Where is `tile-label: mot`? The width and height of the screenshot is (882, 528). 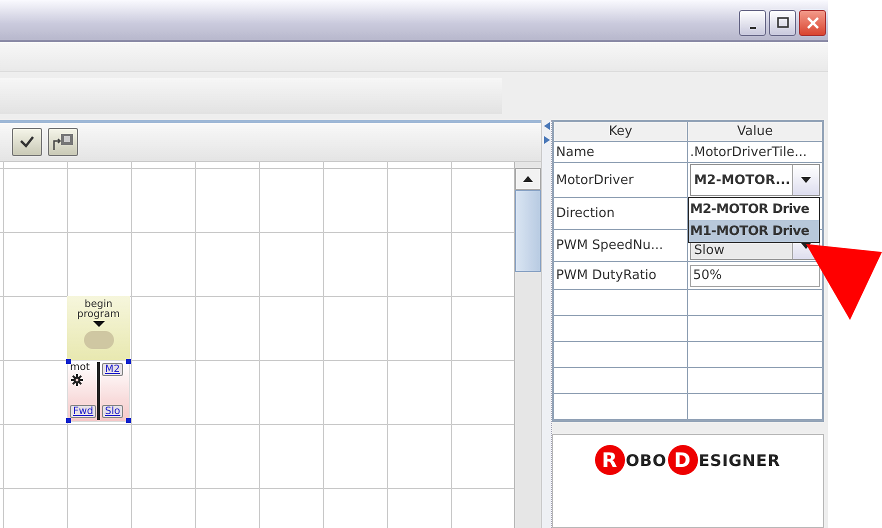
tile-label: mot is located at coordinates (80, 367).